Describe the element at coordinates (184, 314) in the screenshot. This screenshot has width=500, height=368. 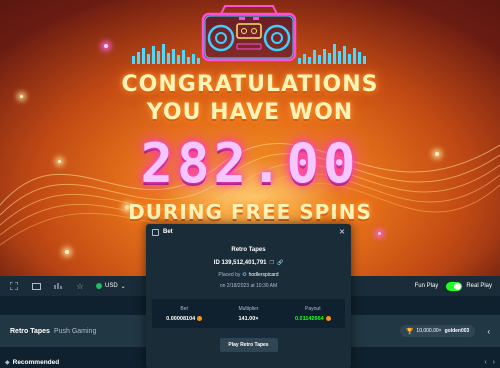
I see `stat-bet: Bet 0.00008104` at that location.